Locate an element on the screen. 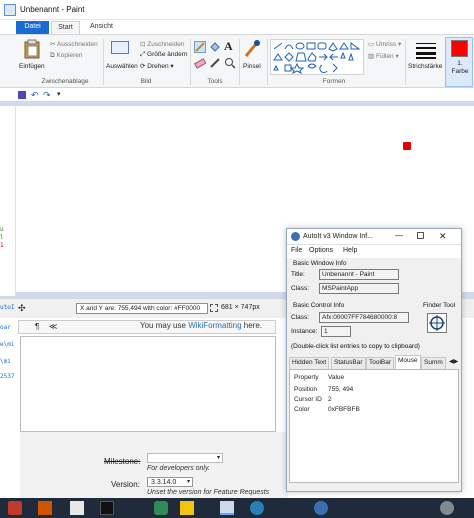 The width and height of the screenshot is (474, 518). paste-label: Einfügen is located at coordinates (32, 66).